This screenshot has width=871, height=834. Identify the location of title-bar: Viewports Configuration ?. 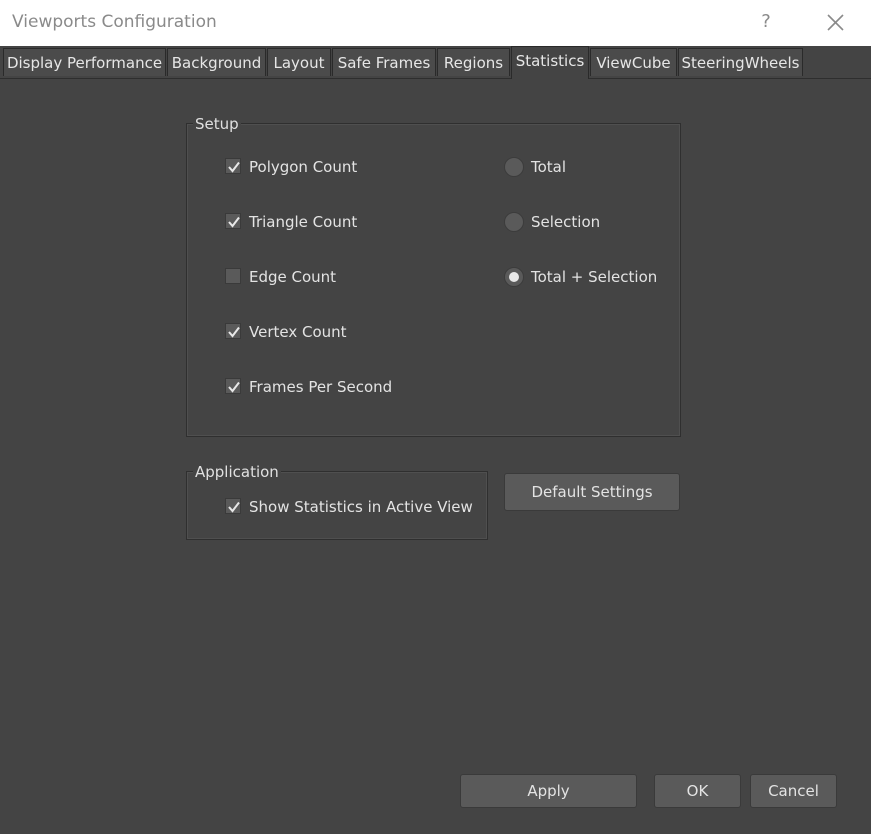
(435, 23).